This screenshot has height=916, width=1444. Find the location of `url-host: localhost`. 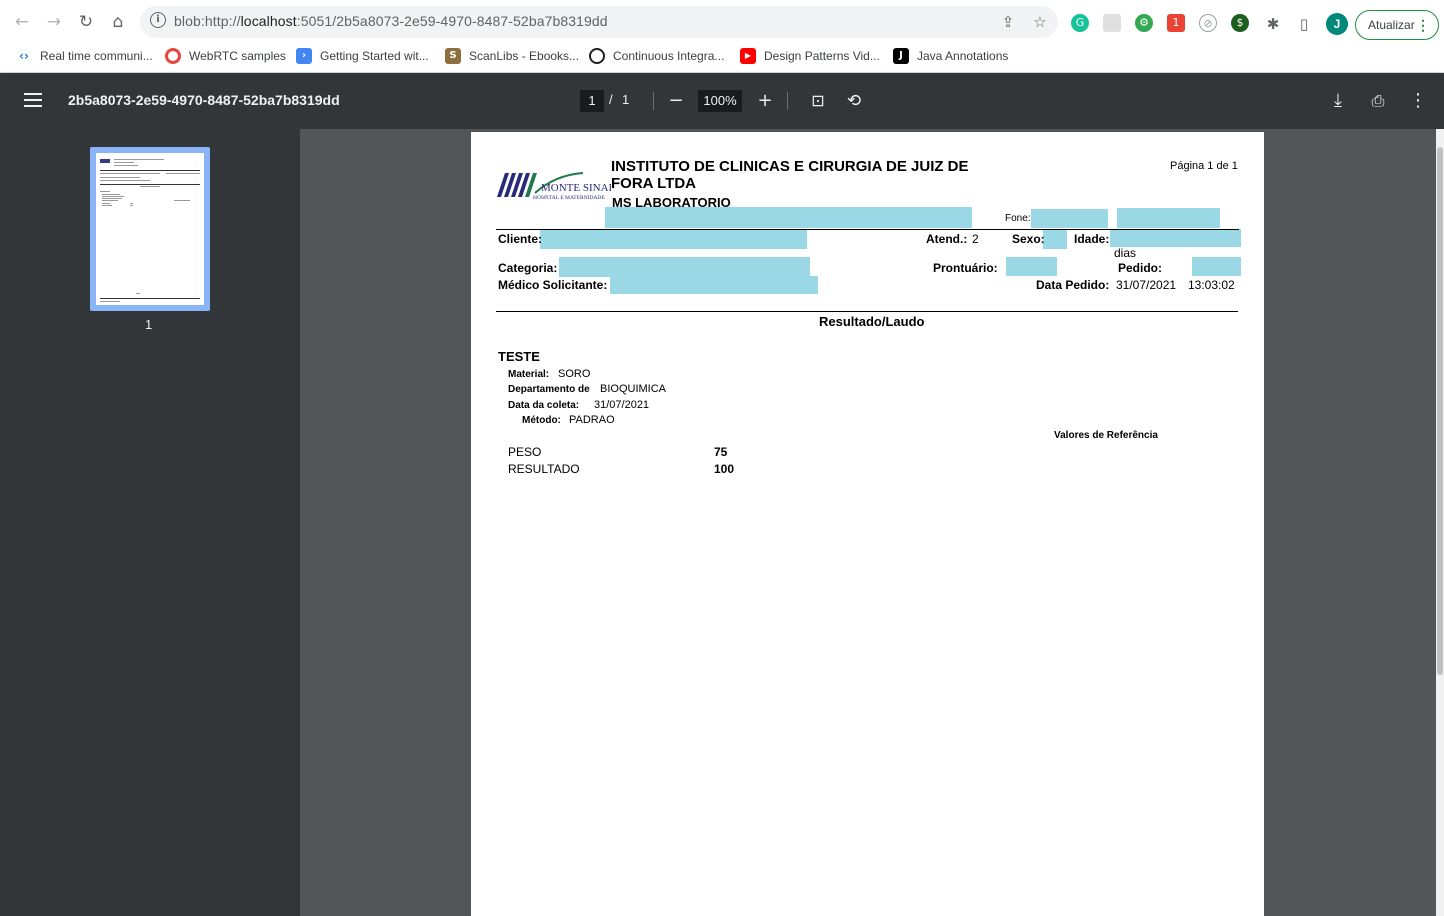

url-host: localhost is located at coordinates (268, 21).